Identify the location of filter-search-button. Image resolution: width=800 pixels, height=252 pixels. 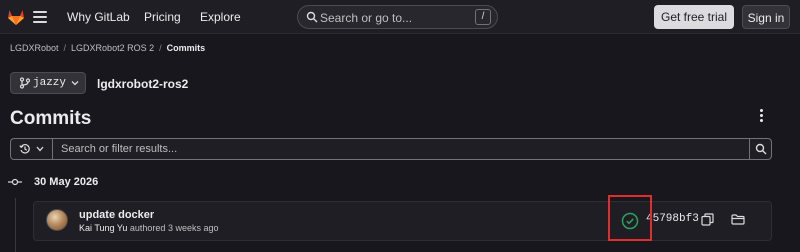
(760, 149).